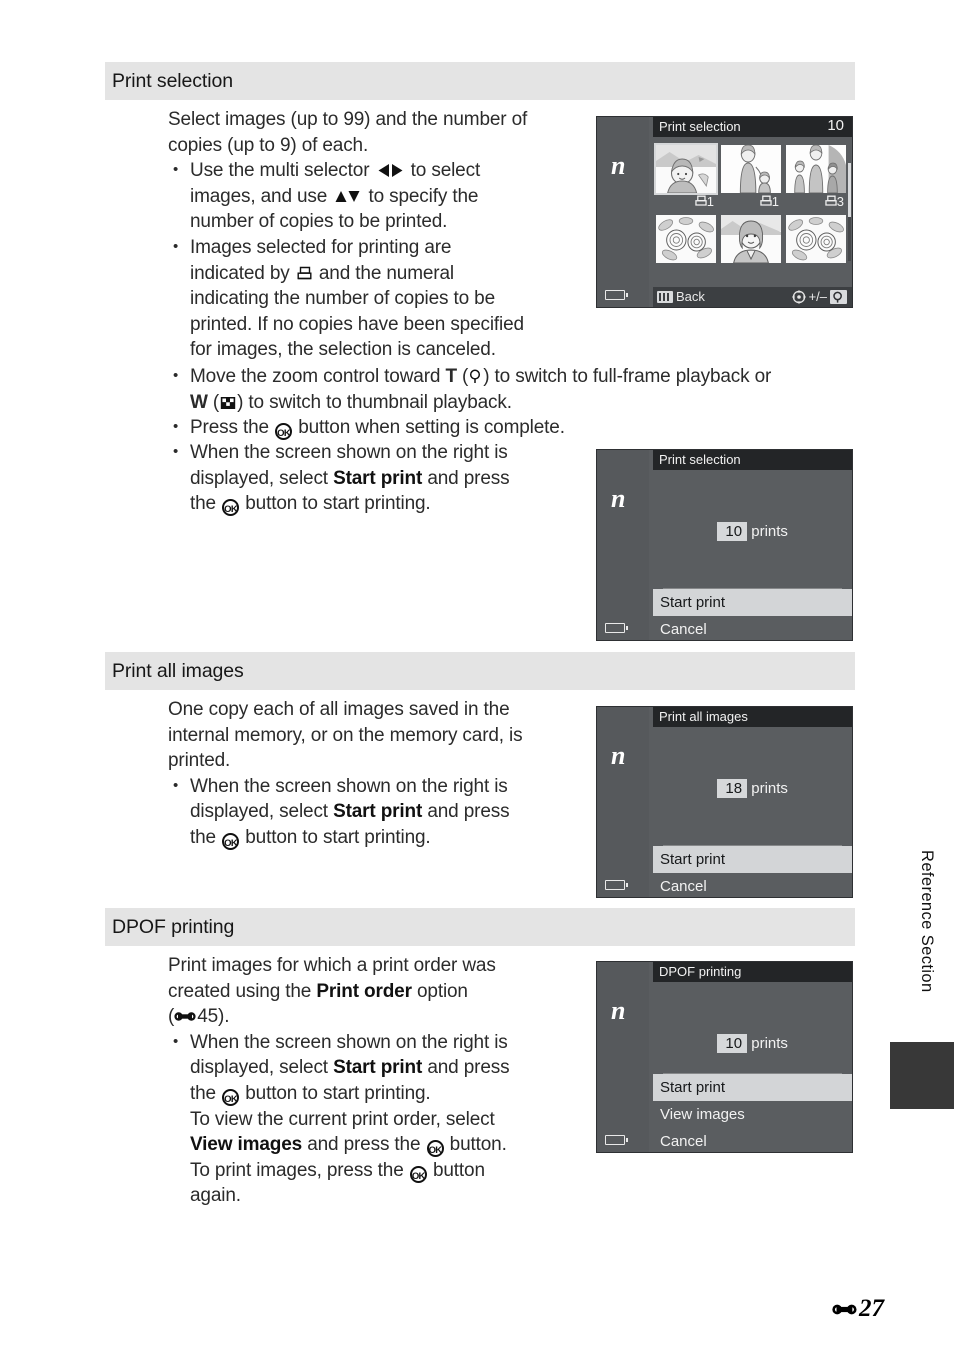  What do you see at coordinates (480, 927) in the screenshot?
I see `section-header-dpof-printing: DPOF printing` at bounding box center [480, 927].